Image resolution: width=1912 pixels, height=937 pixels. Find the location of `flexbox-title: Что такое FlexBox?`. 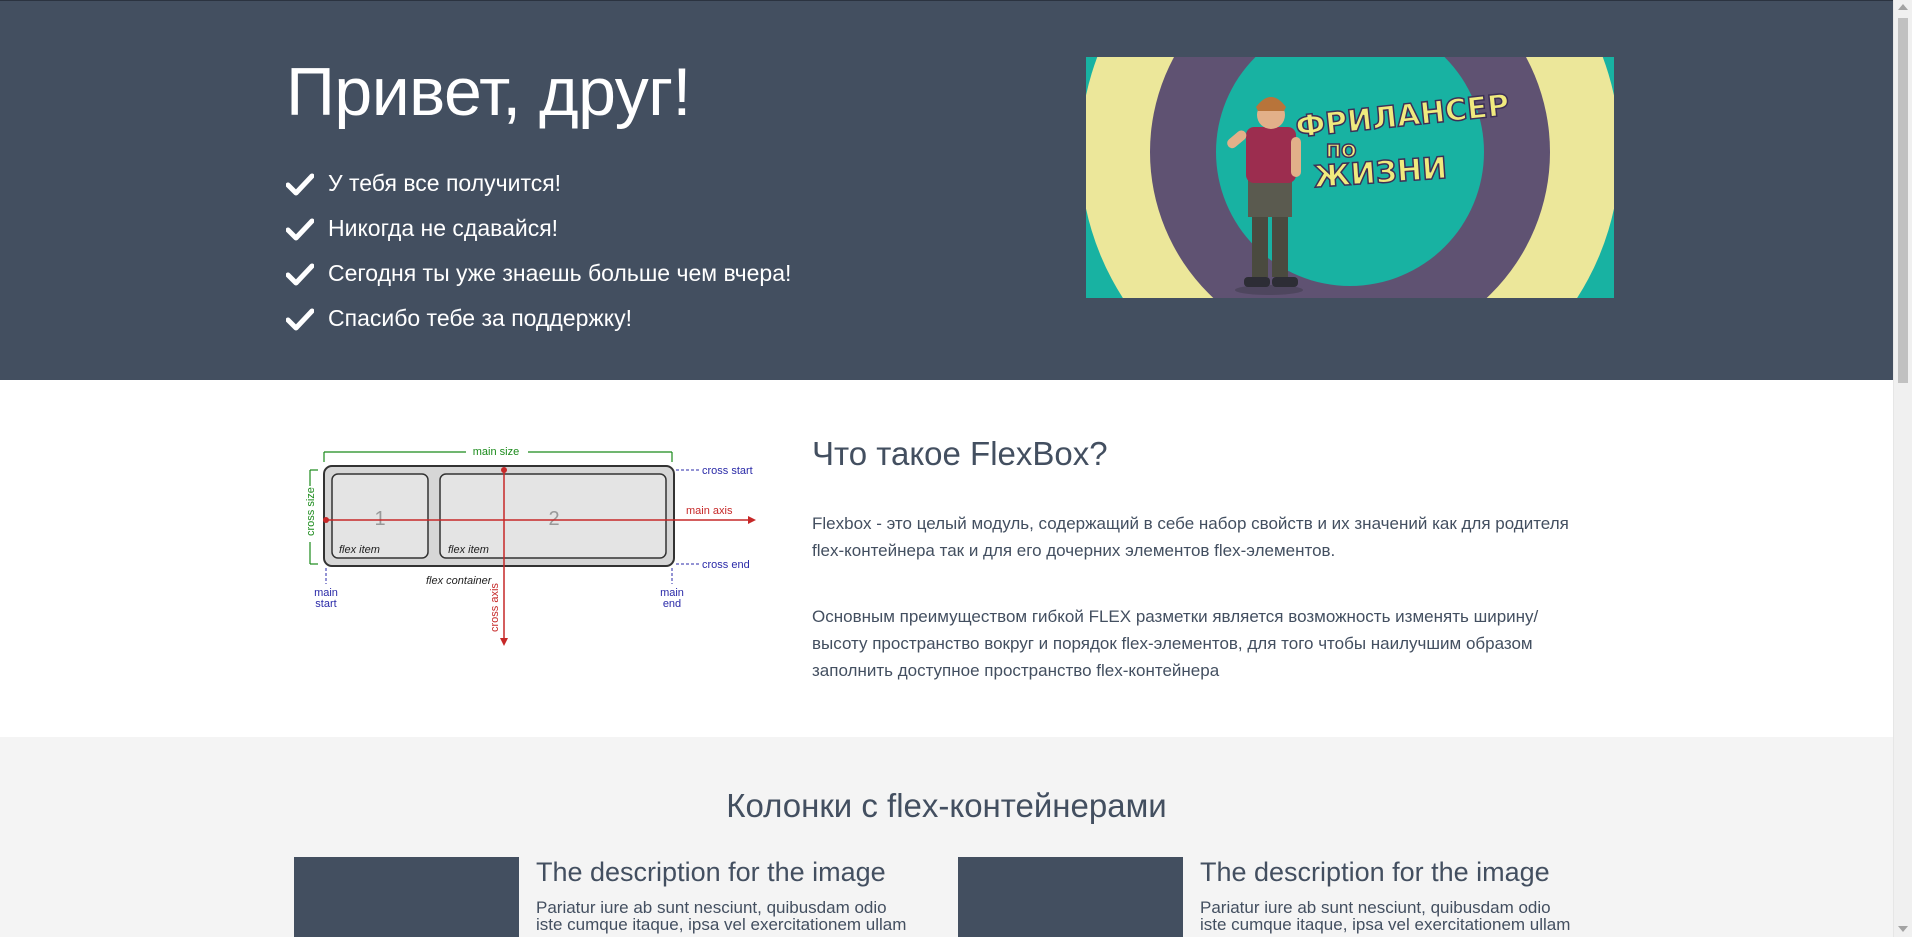

flexbox-title: Что такое FlexBox? is located at coordinates (960, 453).